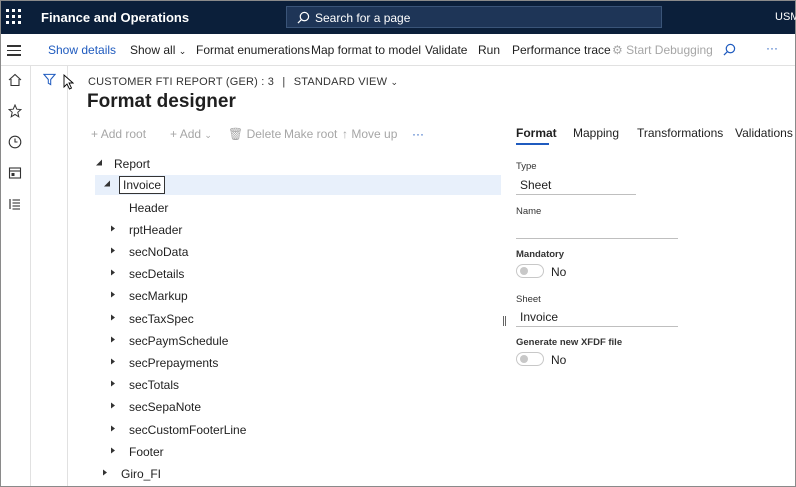 This screenshot has height=487, width=796. Describe the element at coordinates (310, 134) in the screenshot. I see `make-root-button: Make root` at that location.